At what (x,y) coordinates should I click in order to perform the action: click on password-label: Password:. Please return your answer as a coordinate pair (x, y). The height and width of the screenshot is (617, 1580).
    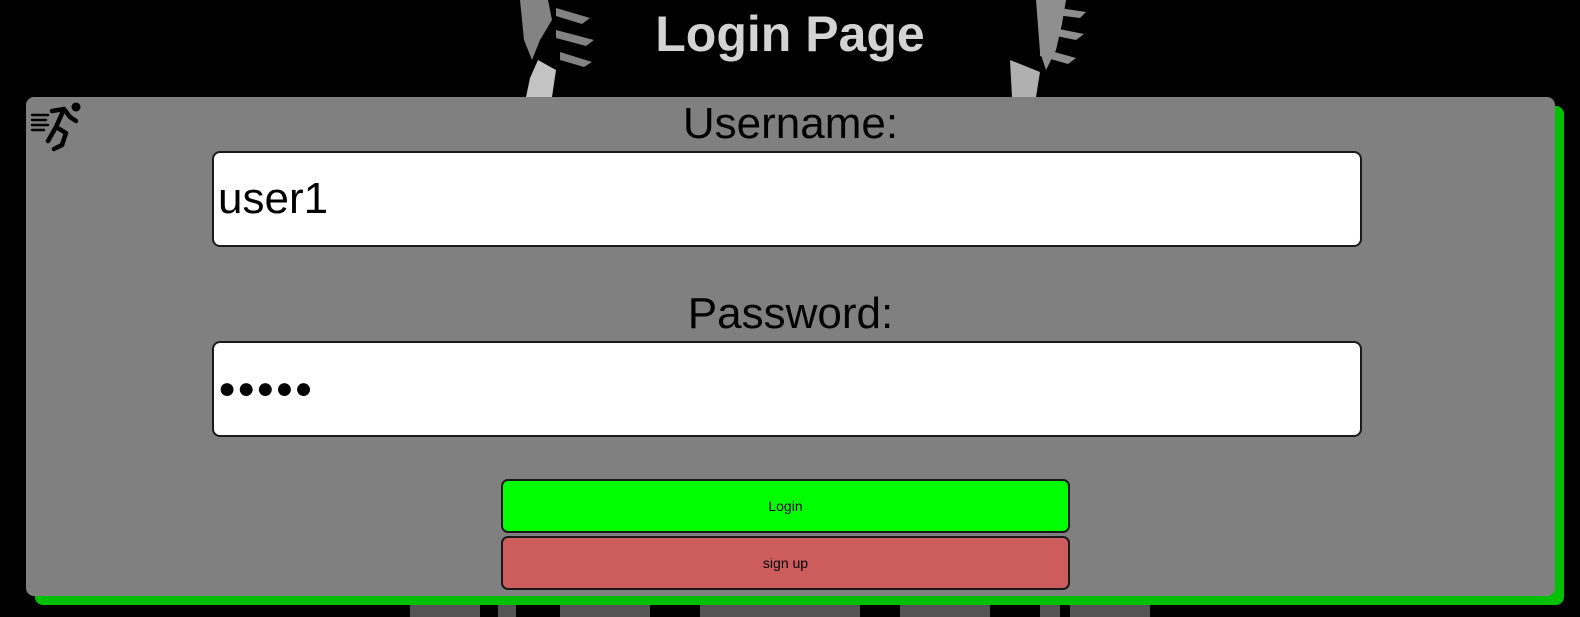
    Looking at the image, I should click on (790, 313).